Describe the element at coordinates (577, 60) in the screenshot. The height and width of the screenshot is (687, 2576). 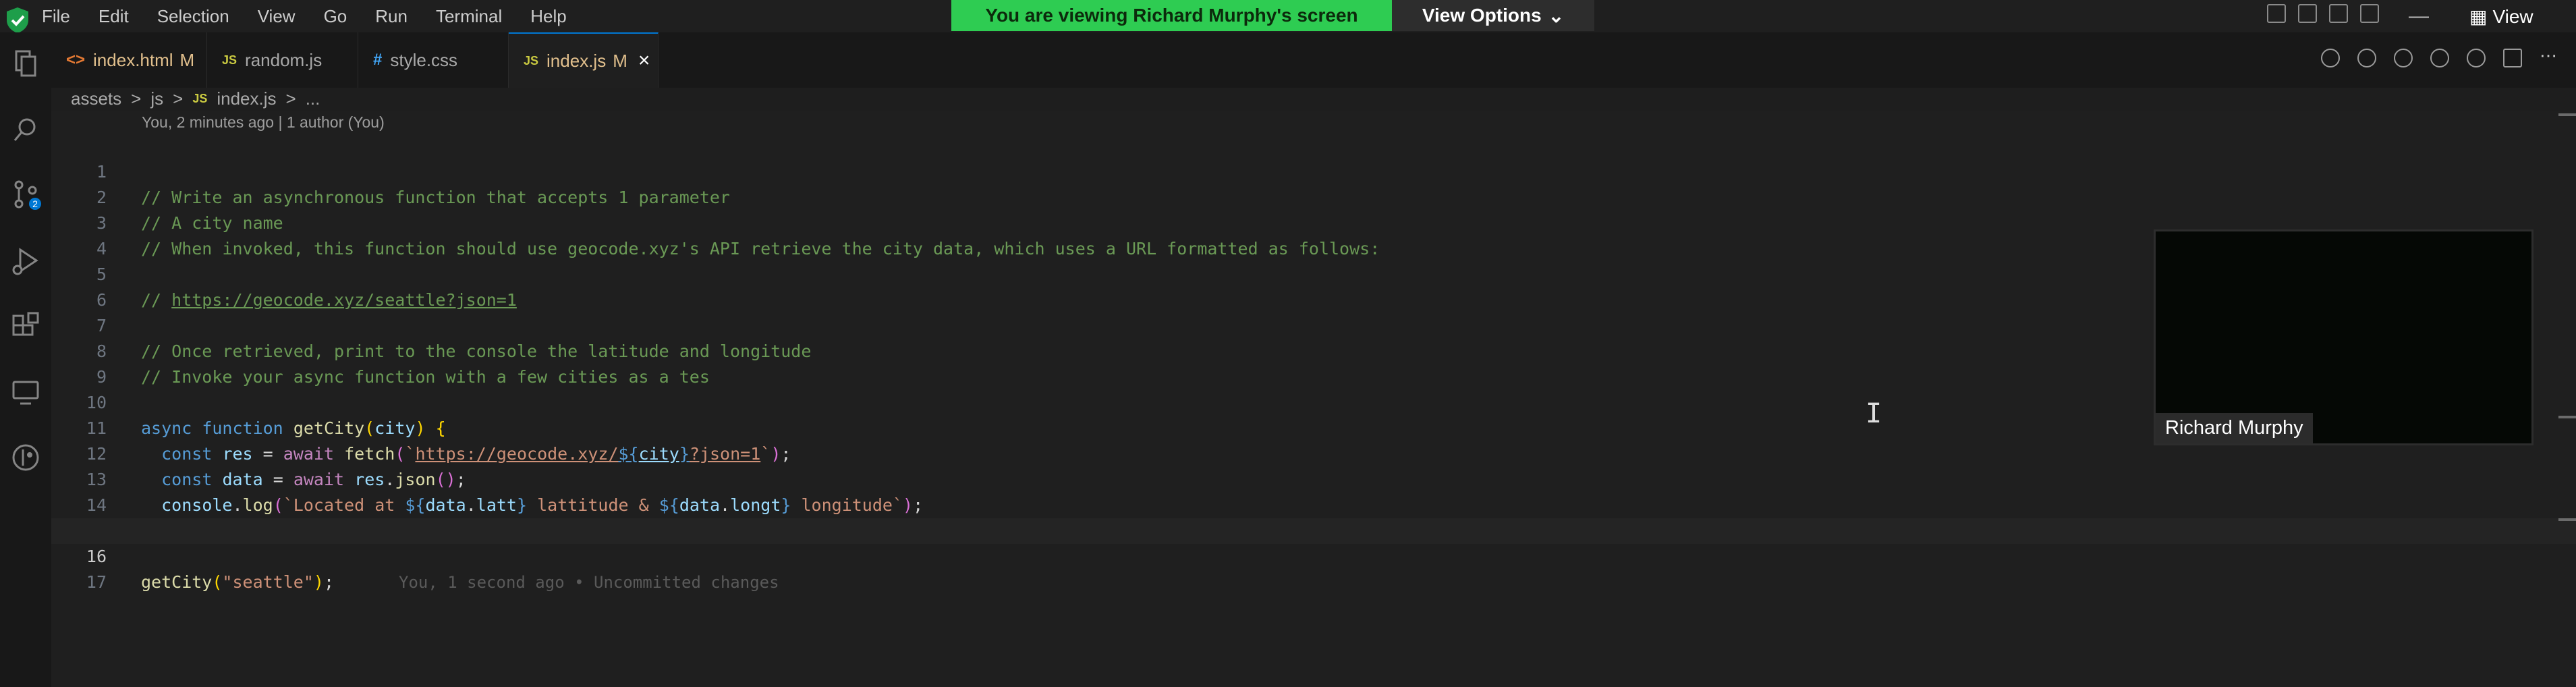
I see `tab-label: index.js` at that location.